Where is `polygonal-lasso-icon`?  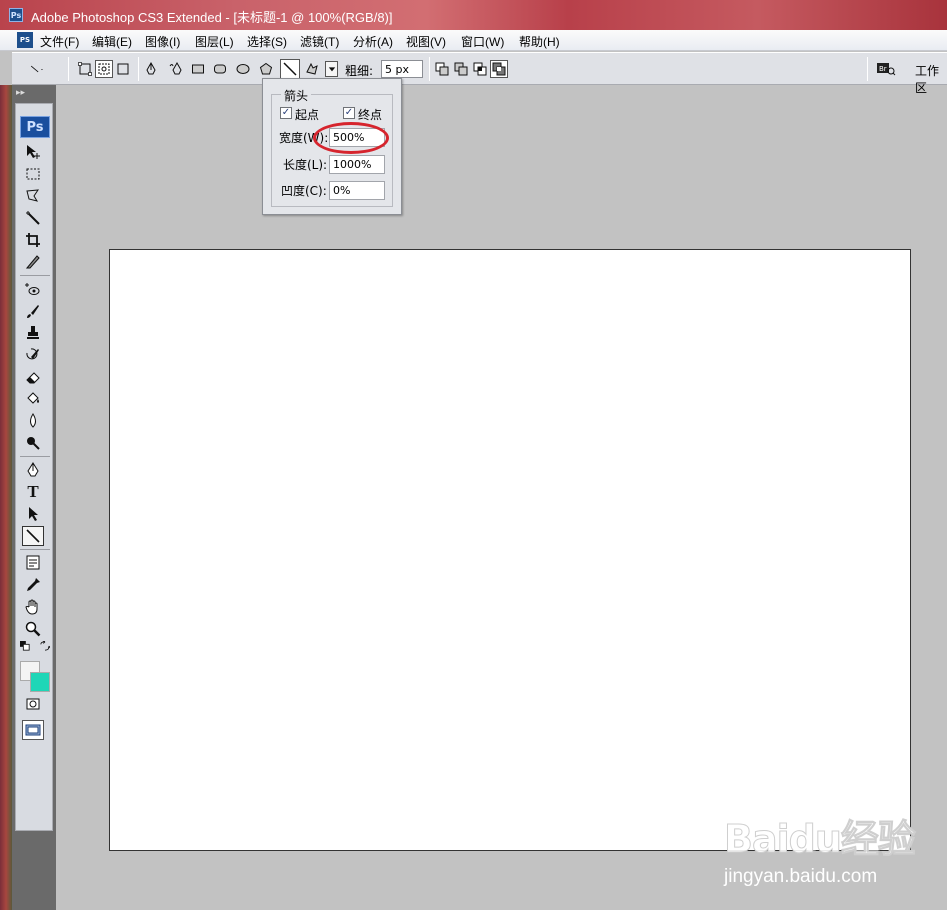
polygonal-lasso-icon is located at coordinates (32, 195).